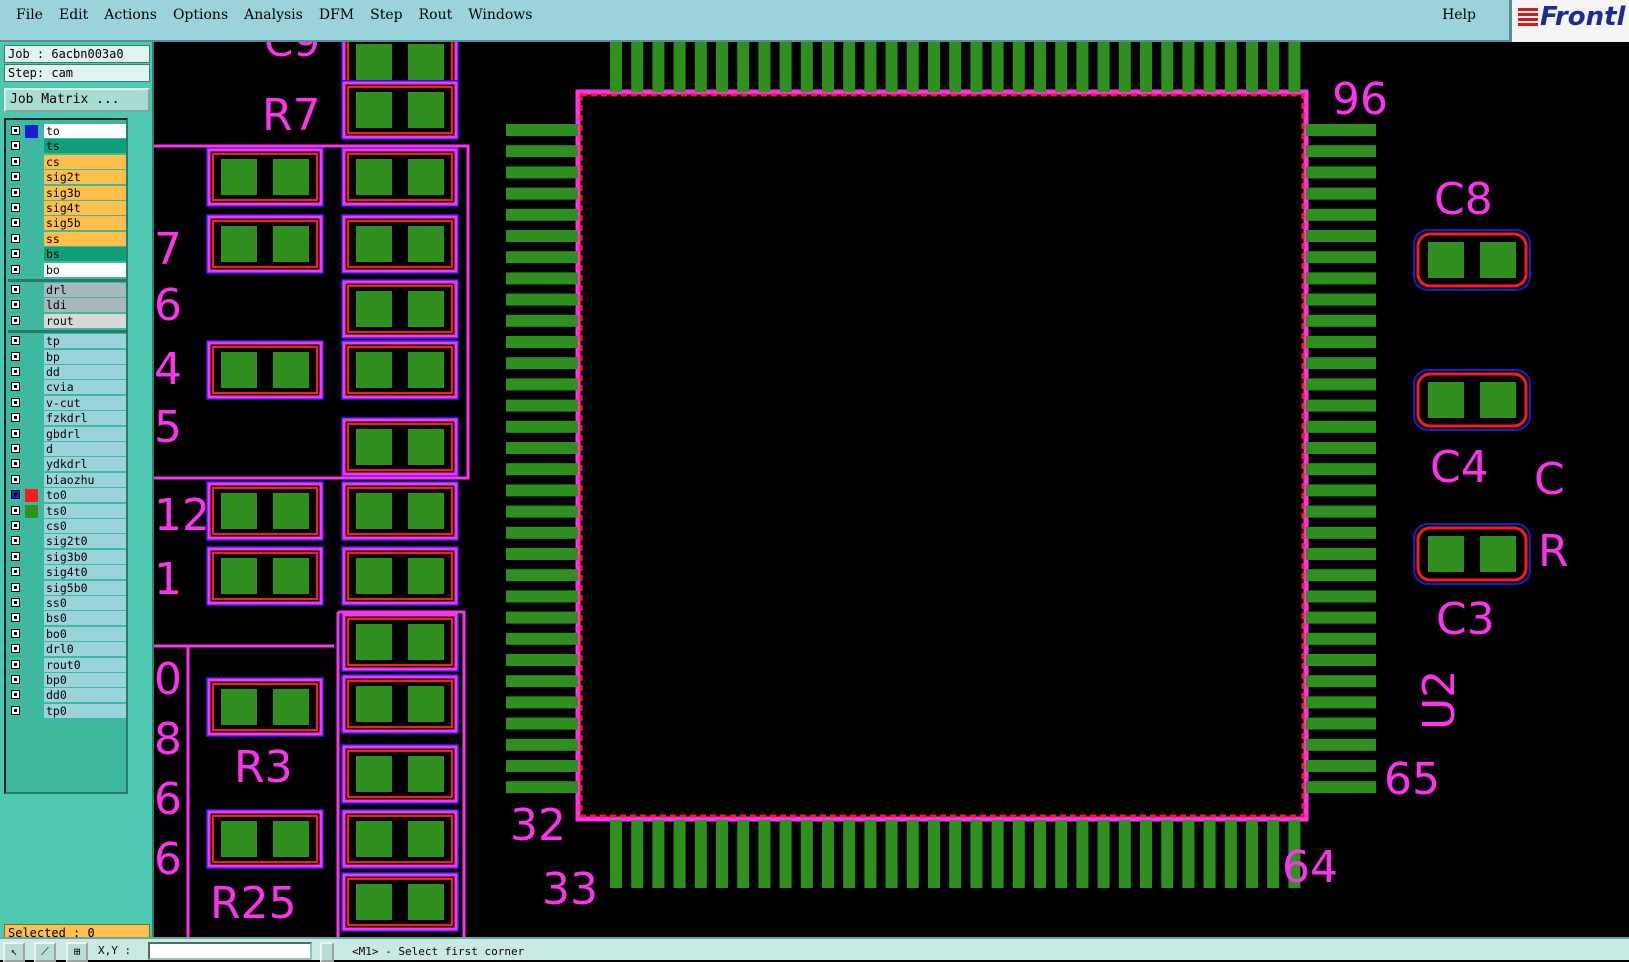  Describe the element at coordinates (85, 238) in the screenshot. I see `layer-name: ss` at that location.